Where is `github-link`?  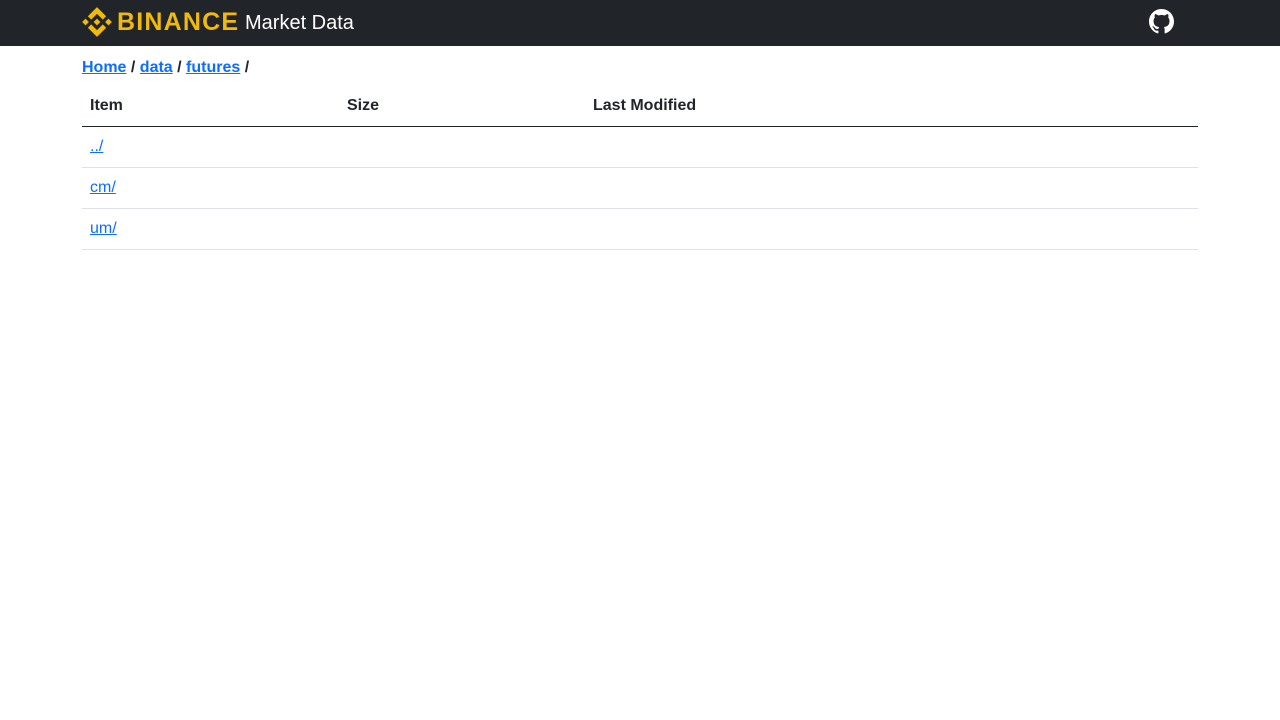
github-link is located at coordinates (1161, 21).